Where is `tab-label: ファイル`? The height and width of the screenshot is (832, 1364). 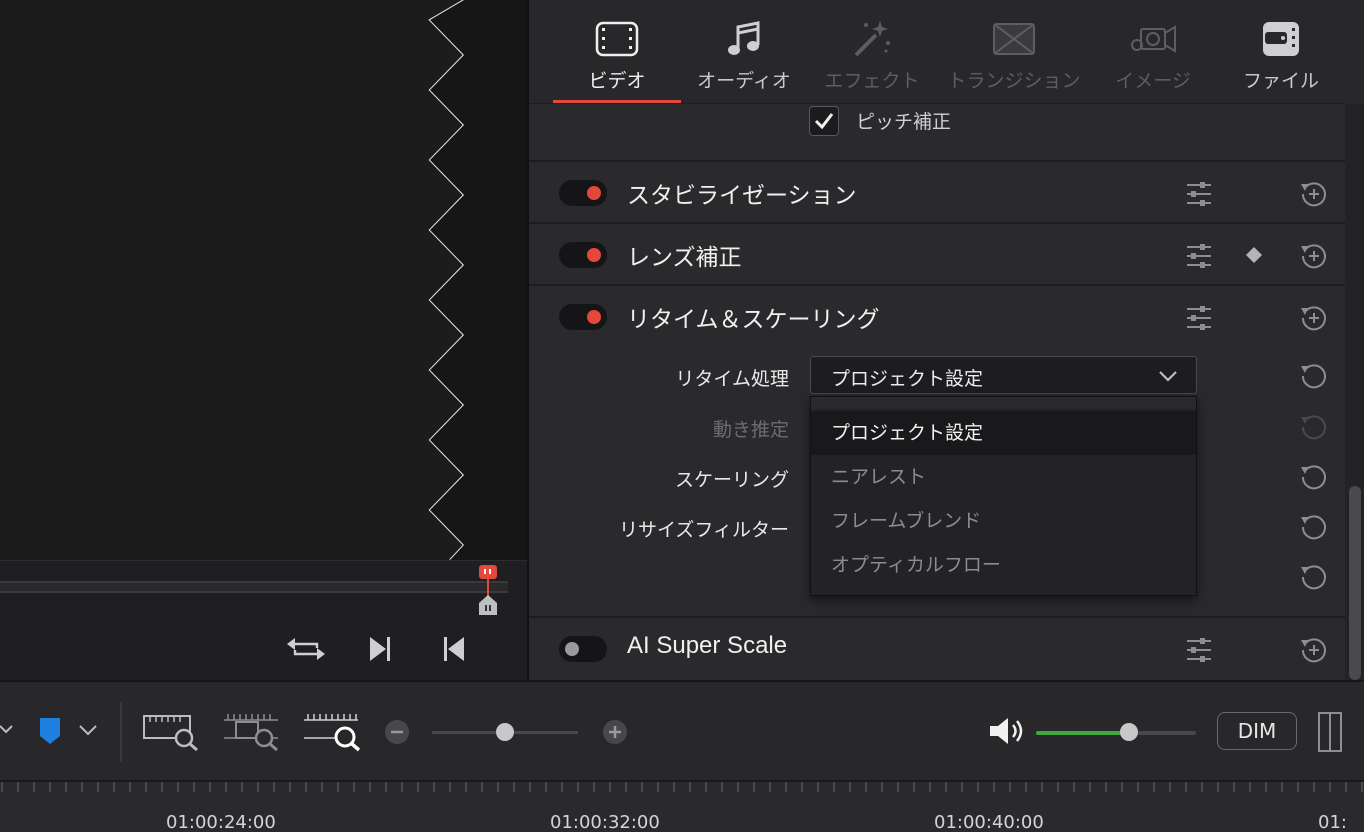 tab-label: ファイル is located at coordinates (1280, 81).